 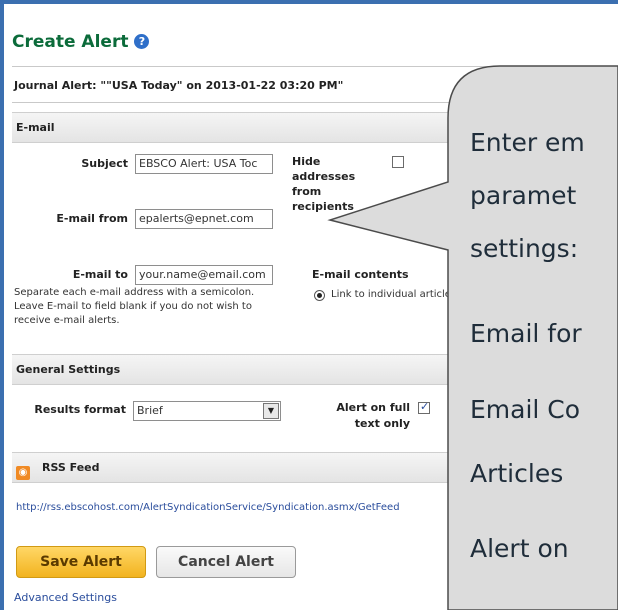 I want to click on callout-line: Email for, so click(x=526, y=333).